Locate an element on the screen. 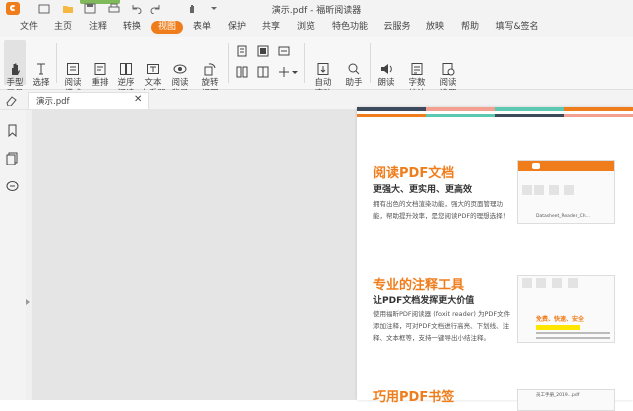 The image size is (633, 411). screenshot-thumb-2: 免费、快速、安全 is located at coordinates (566, 309).